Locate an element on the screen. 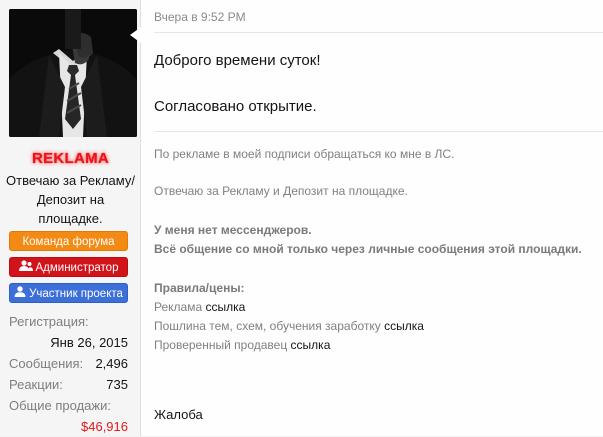  stat-sales-value-row: $46,916 is located at coordinates (70, 426).